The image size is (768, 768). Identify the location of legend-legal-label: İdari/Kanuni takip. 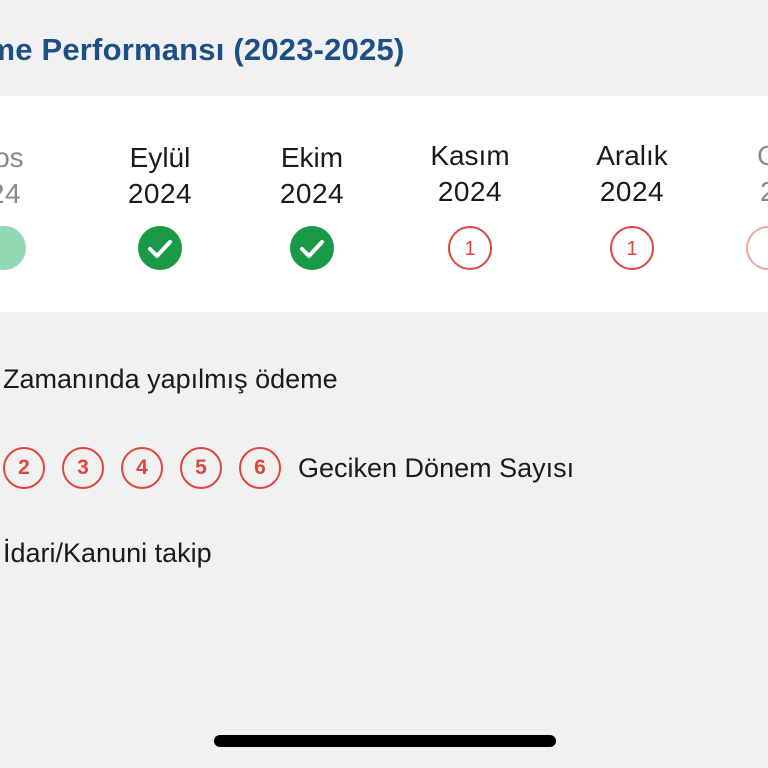
(107, 553).